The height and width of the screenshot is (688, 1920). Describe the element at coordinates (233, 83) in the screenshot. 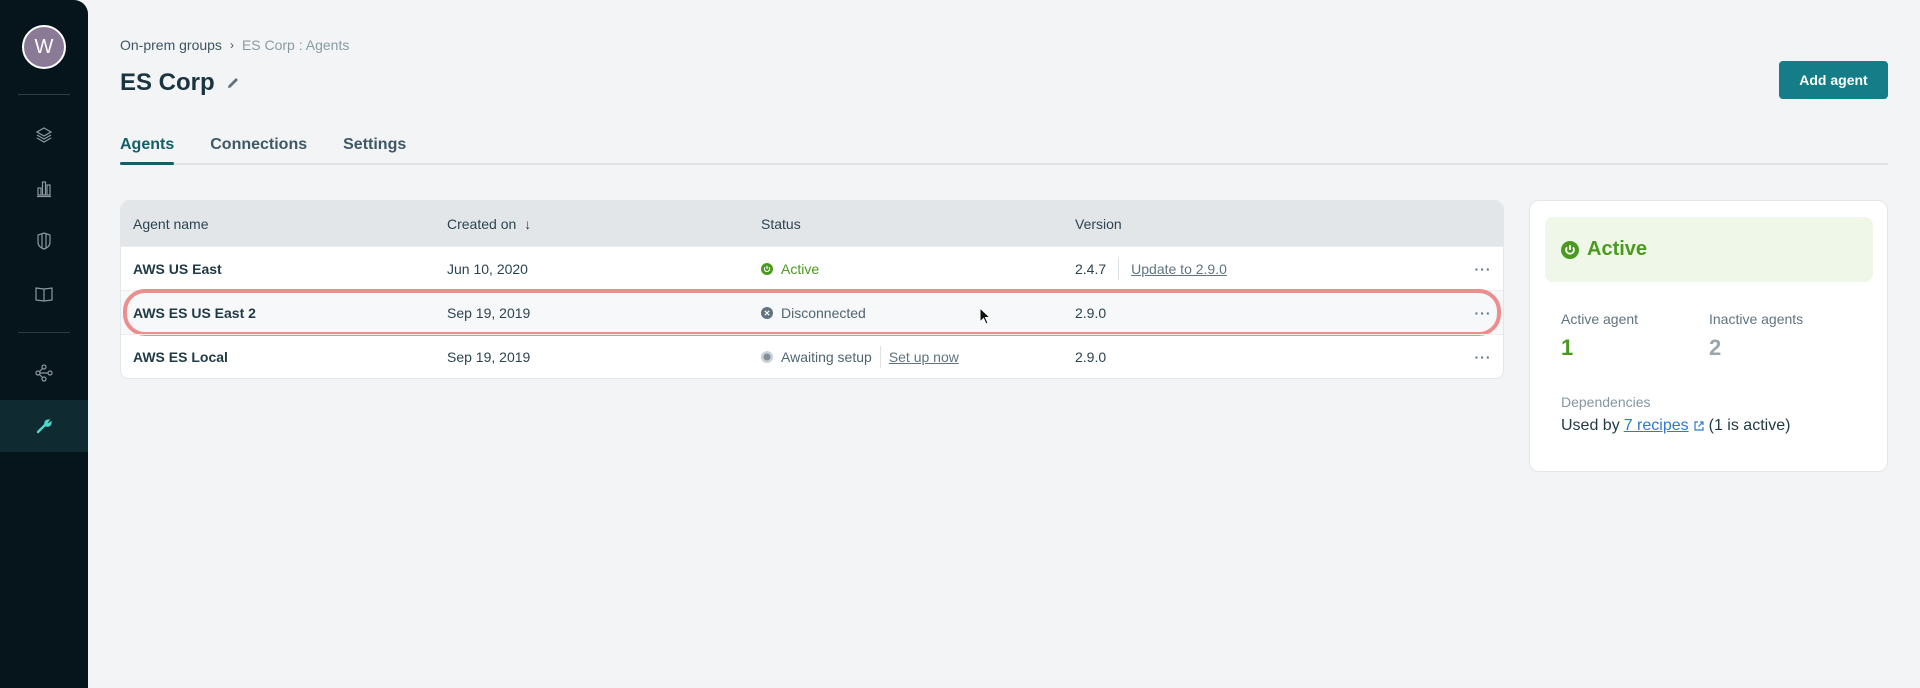

I see `pencil-icon` at that location.